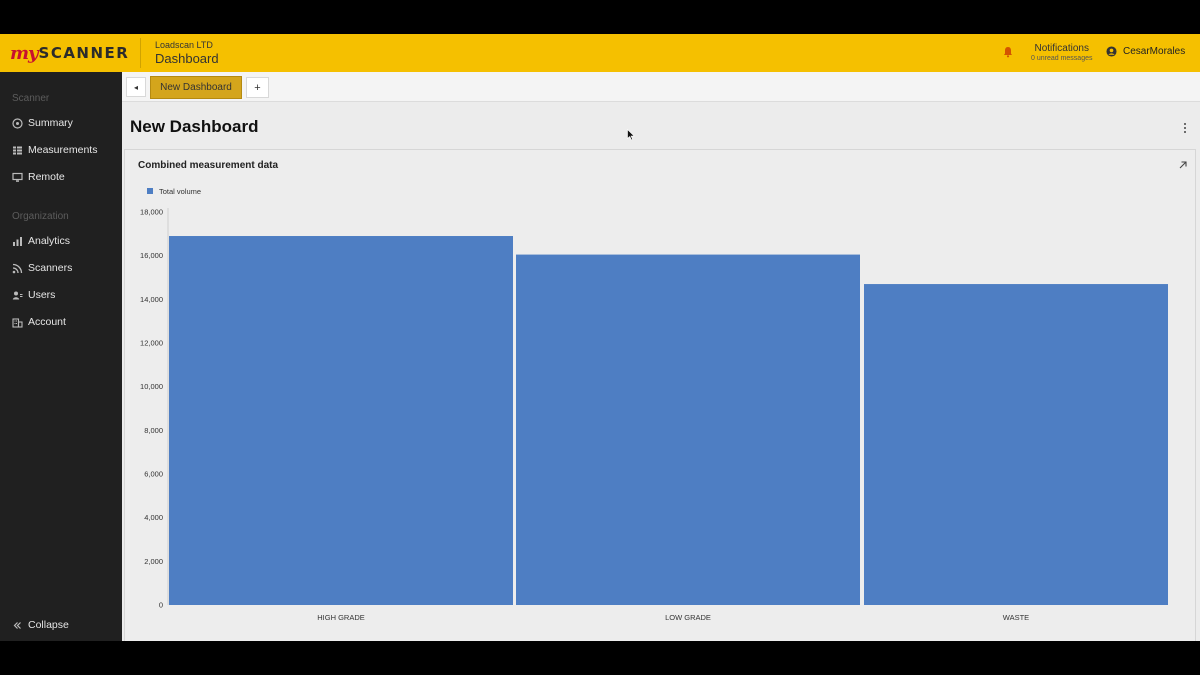 The image size is (1200, 675). What do you see at coordinates (136, 87) in the screenshot?
I see `tabs-scroll-left-button: ◂` at bounding box center [136, 87].